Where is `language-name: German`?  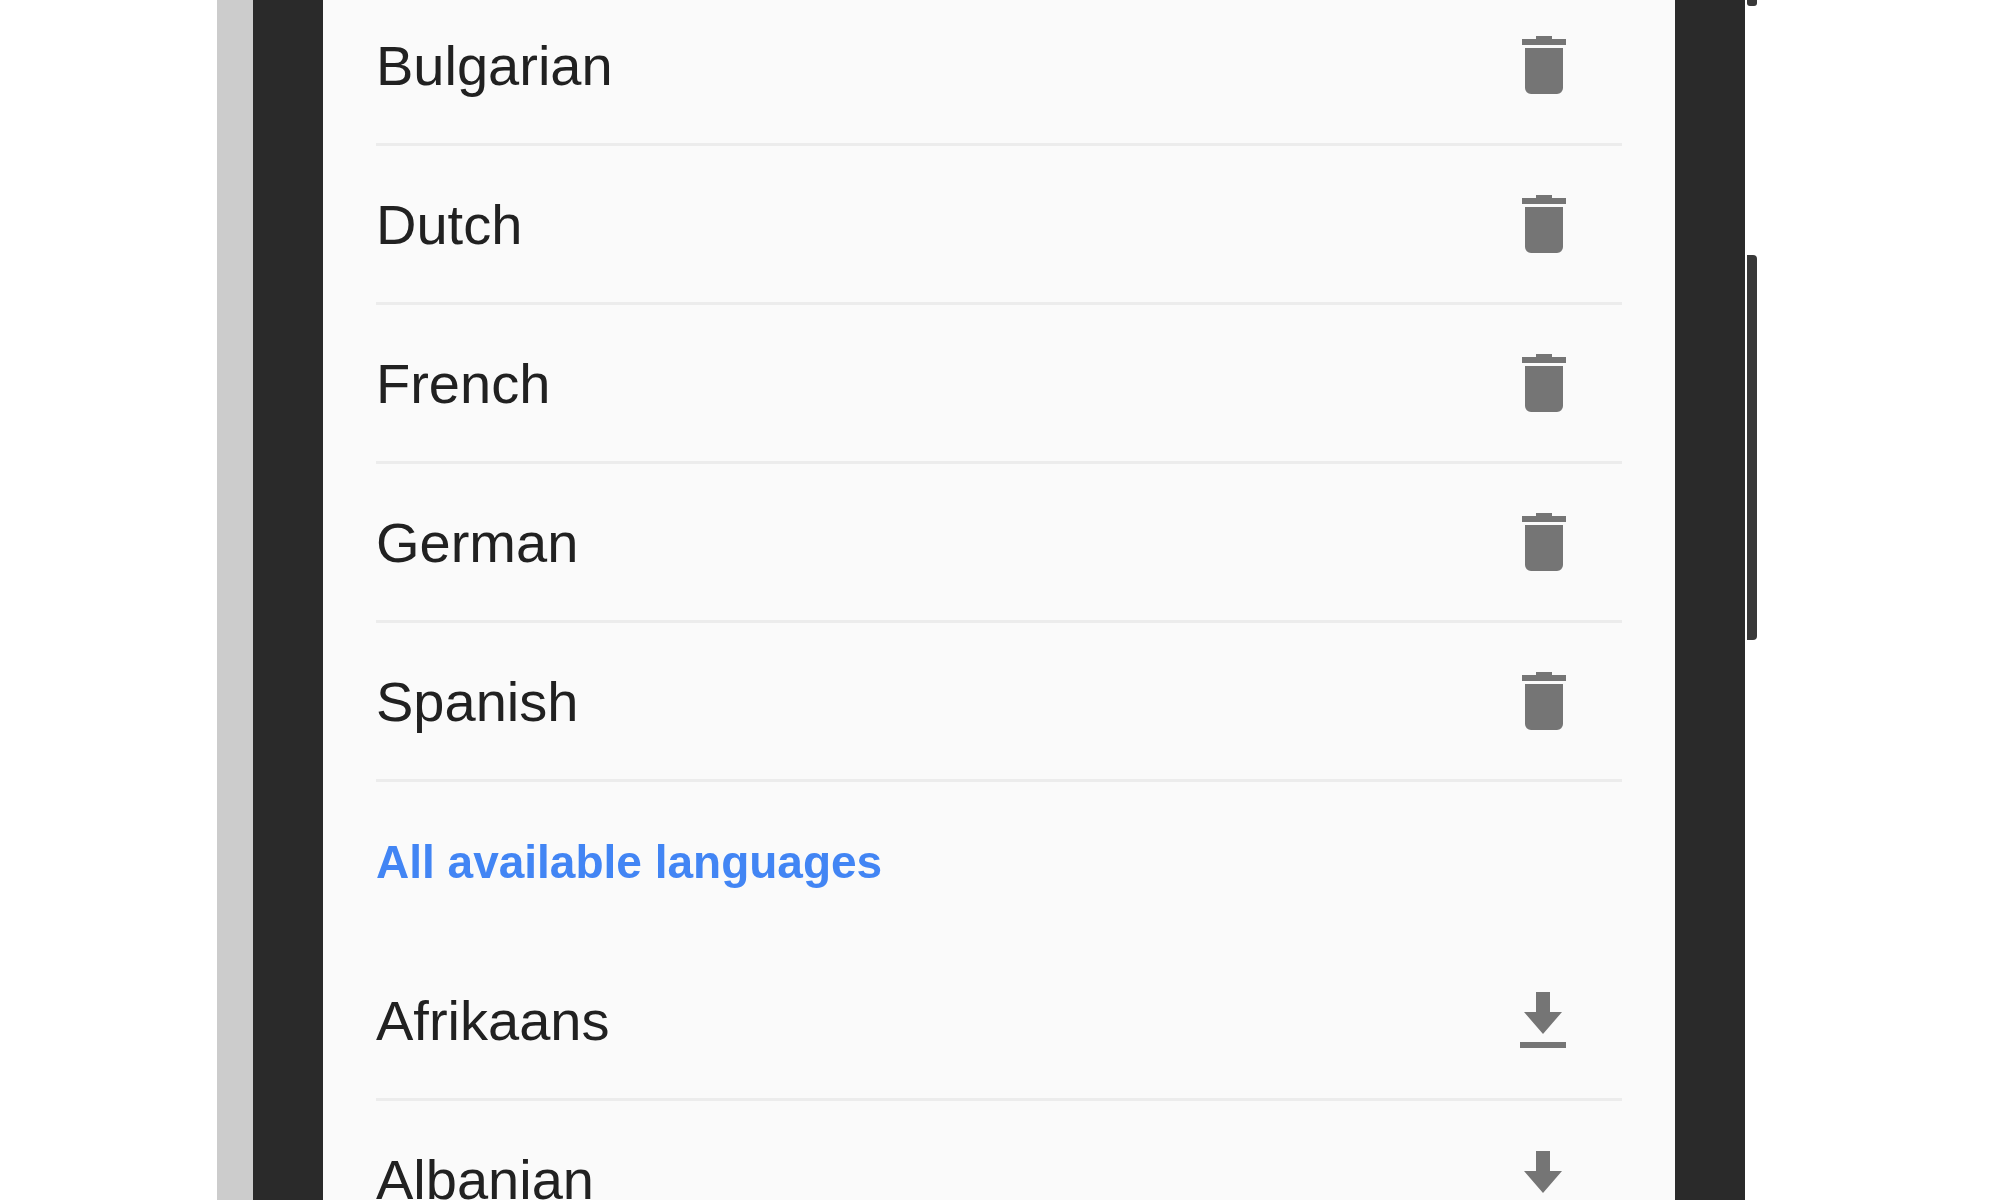 language-name: German is located at coordinates (477, 543).